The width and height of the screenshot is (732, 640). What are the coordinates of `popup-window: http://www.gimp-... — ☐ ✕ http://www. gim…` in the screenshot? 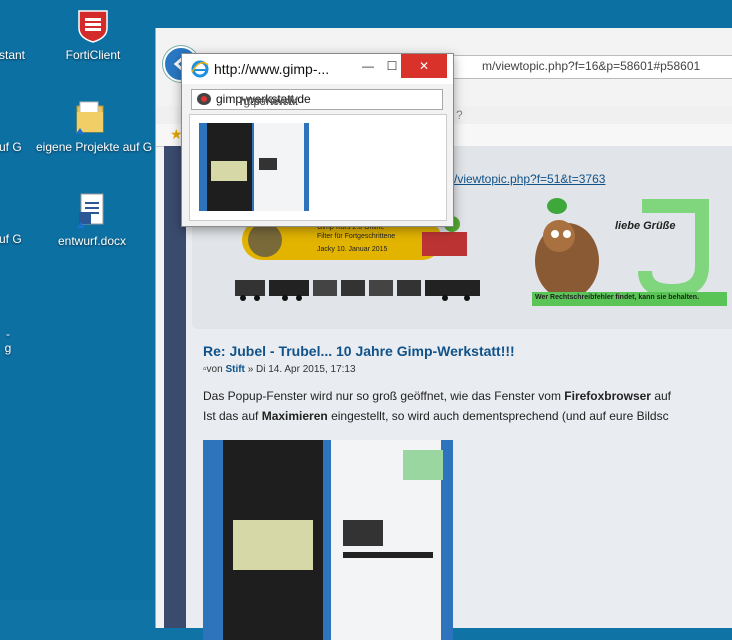 It's located at (317, 140).